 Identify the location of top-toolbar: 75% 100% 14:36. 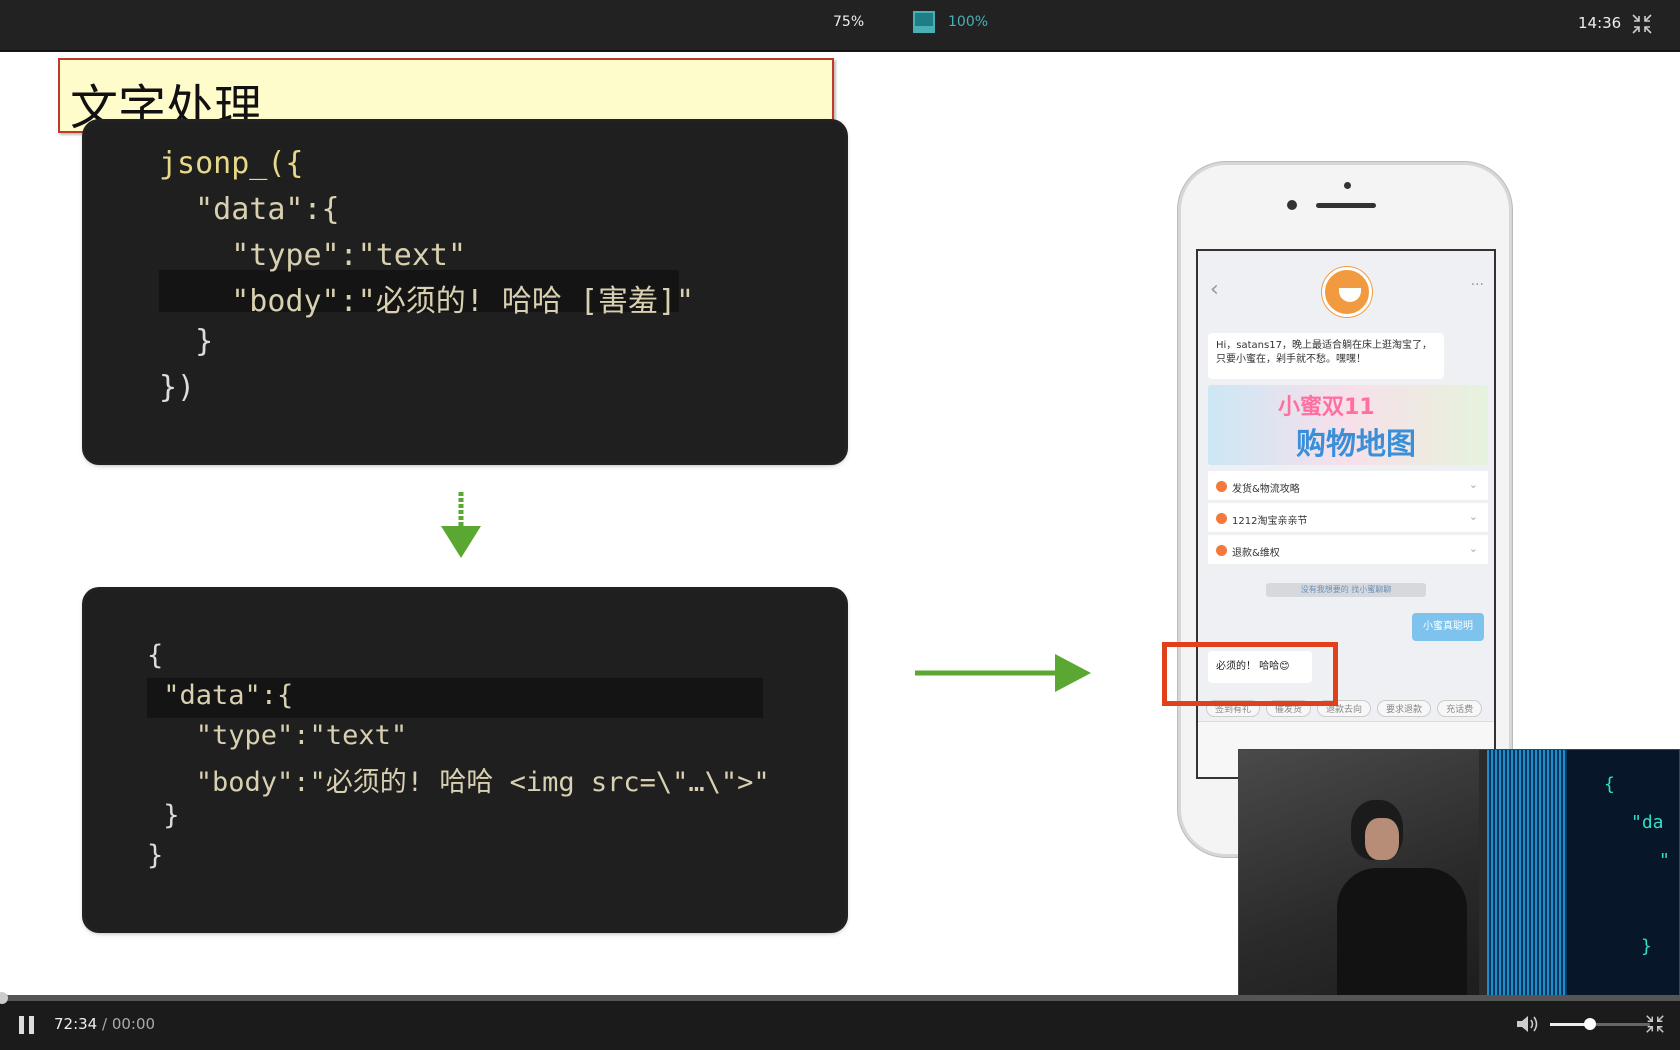
(840, 25).